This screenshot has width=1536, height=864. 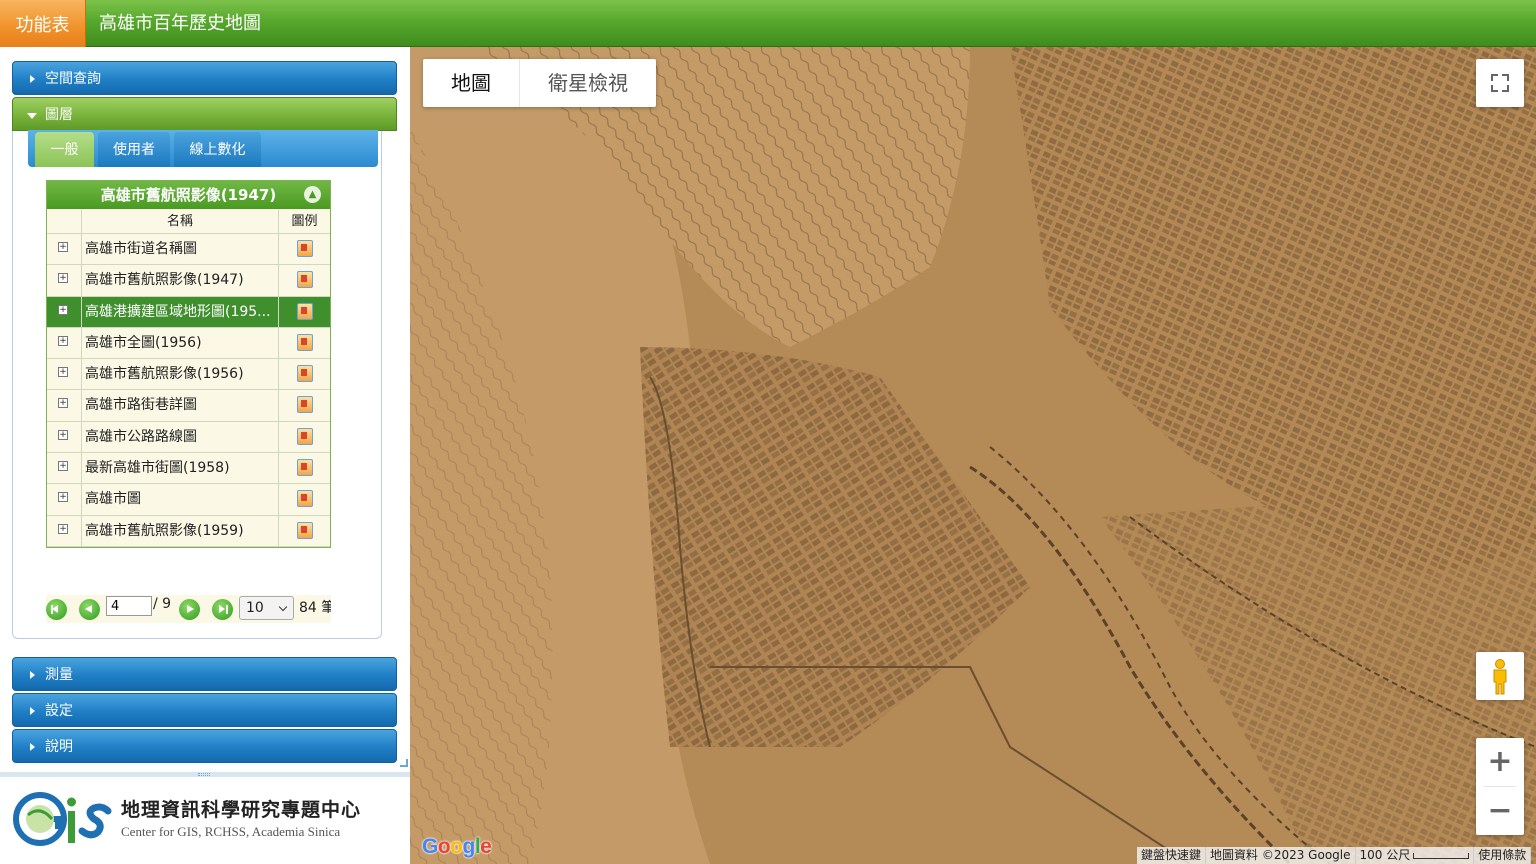 I want to click on layer-name: 高雄市路街巷詳圖, so click(x=180, y=405).